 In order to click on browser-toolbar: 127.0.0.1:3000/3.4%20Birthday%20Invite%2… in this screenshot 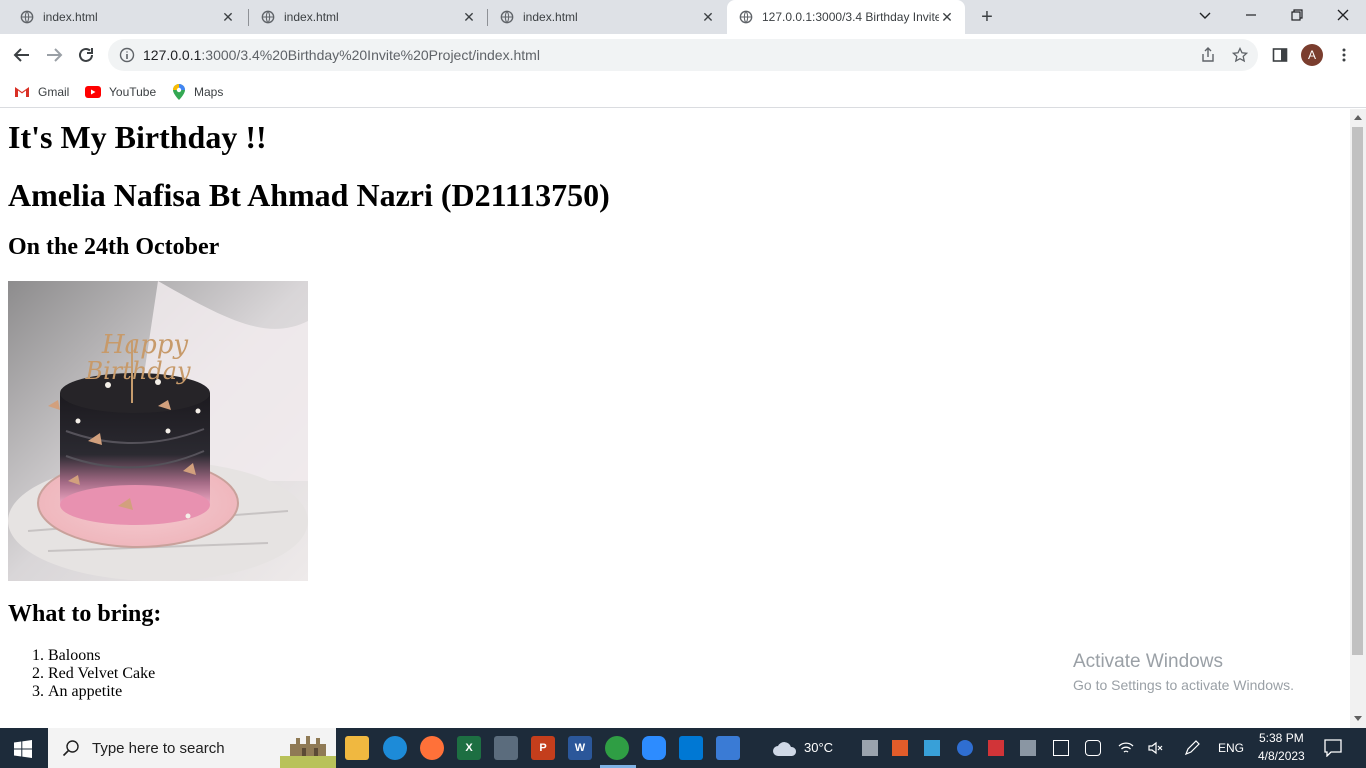, I will do `click(683, 55)`.